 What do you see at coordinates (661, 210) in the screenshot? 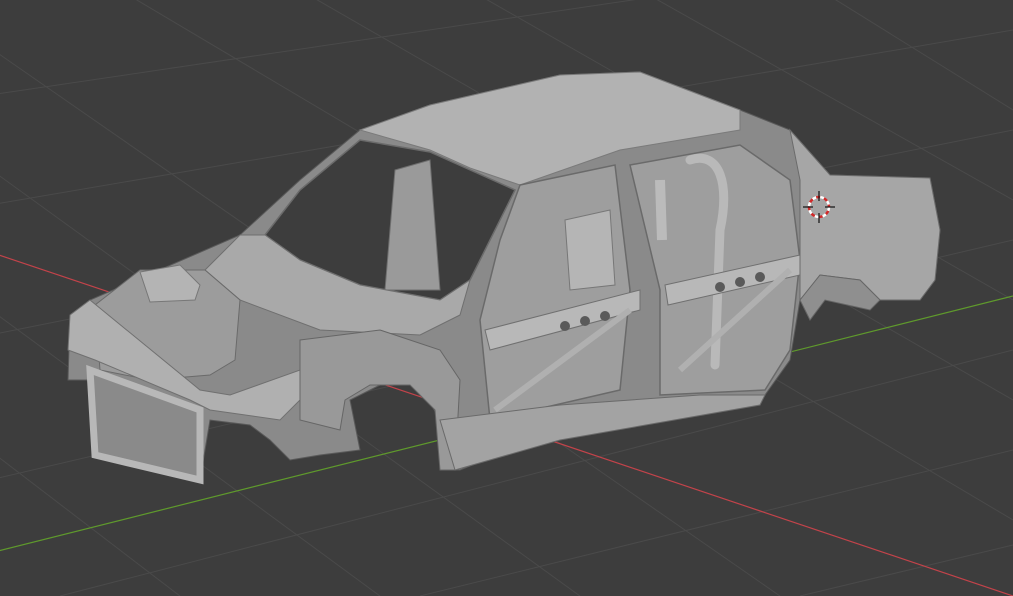
I see `roll-cage-bar` at bounding box center [661, 210].